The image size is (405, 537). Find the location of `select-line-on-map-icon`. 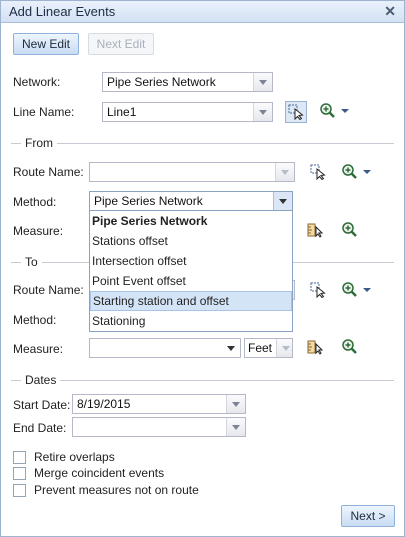

select-line-on-map-icon is located at coordinates (296, 112).